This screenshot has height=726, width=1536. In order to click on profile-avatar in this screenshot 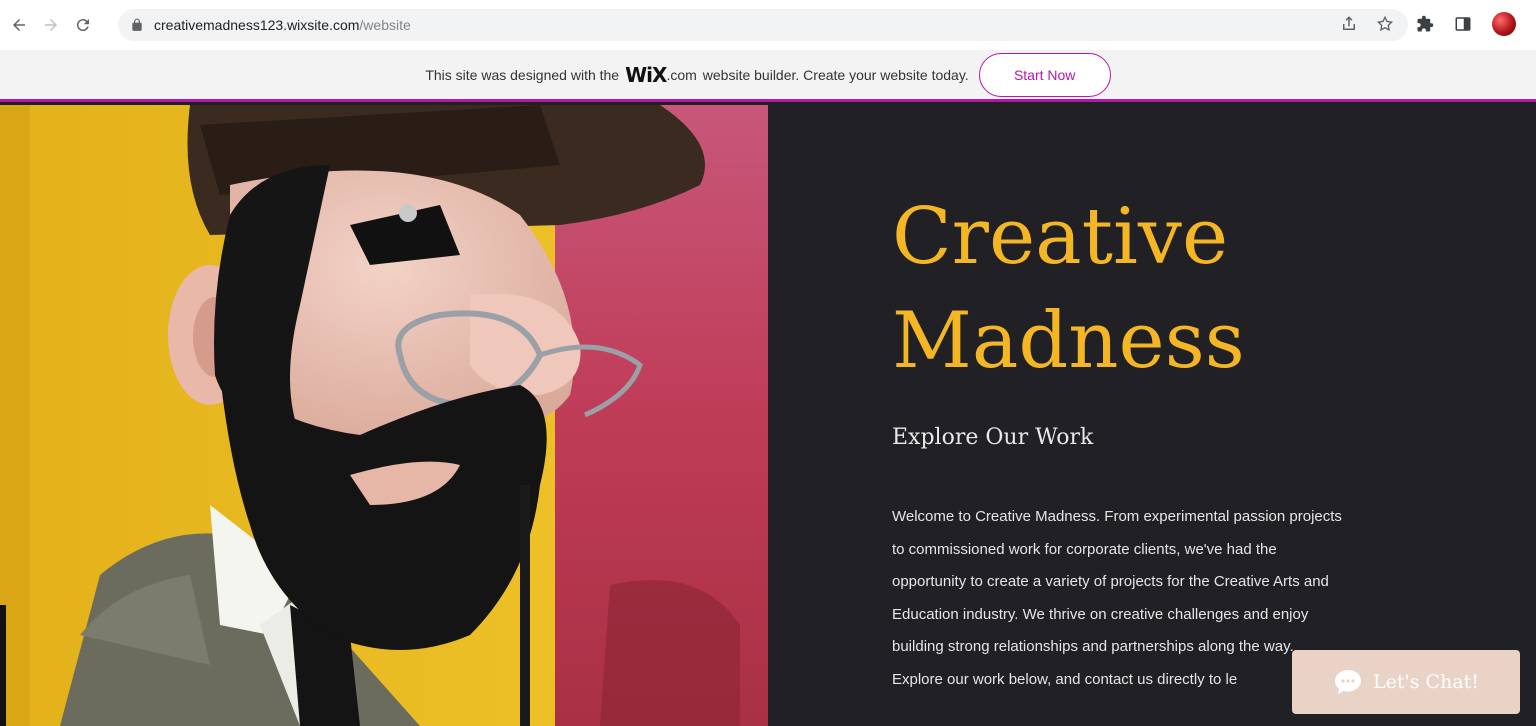, I will do `click(1504, 24)`.